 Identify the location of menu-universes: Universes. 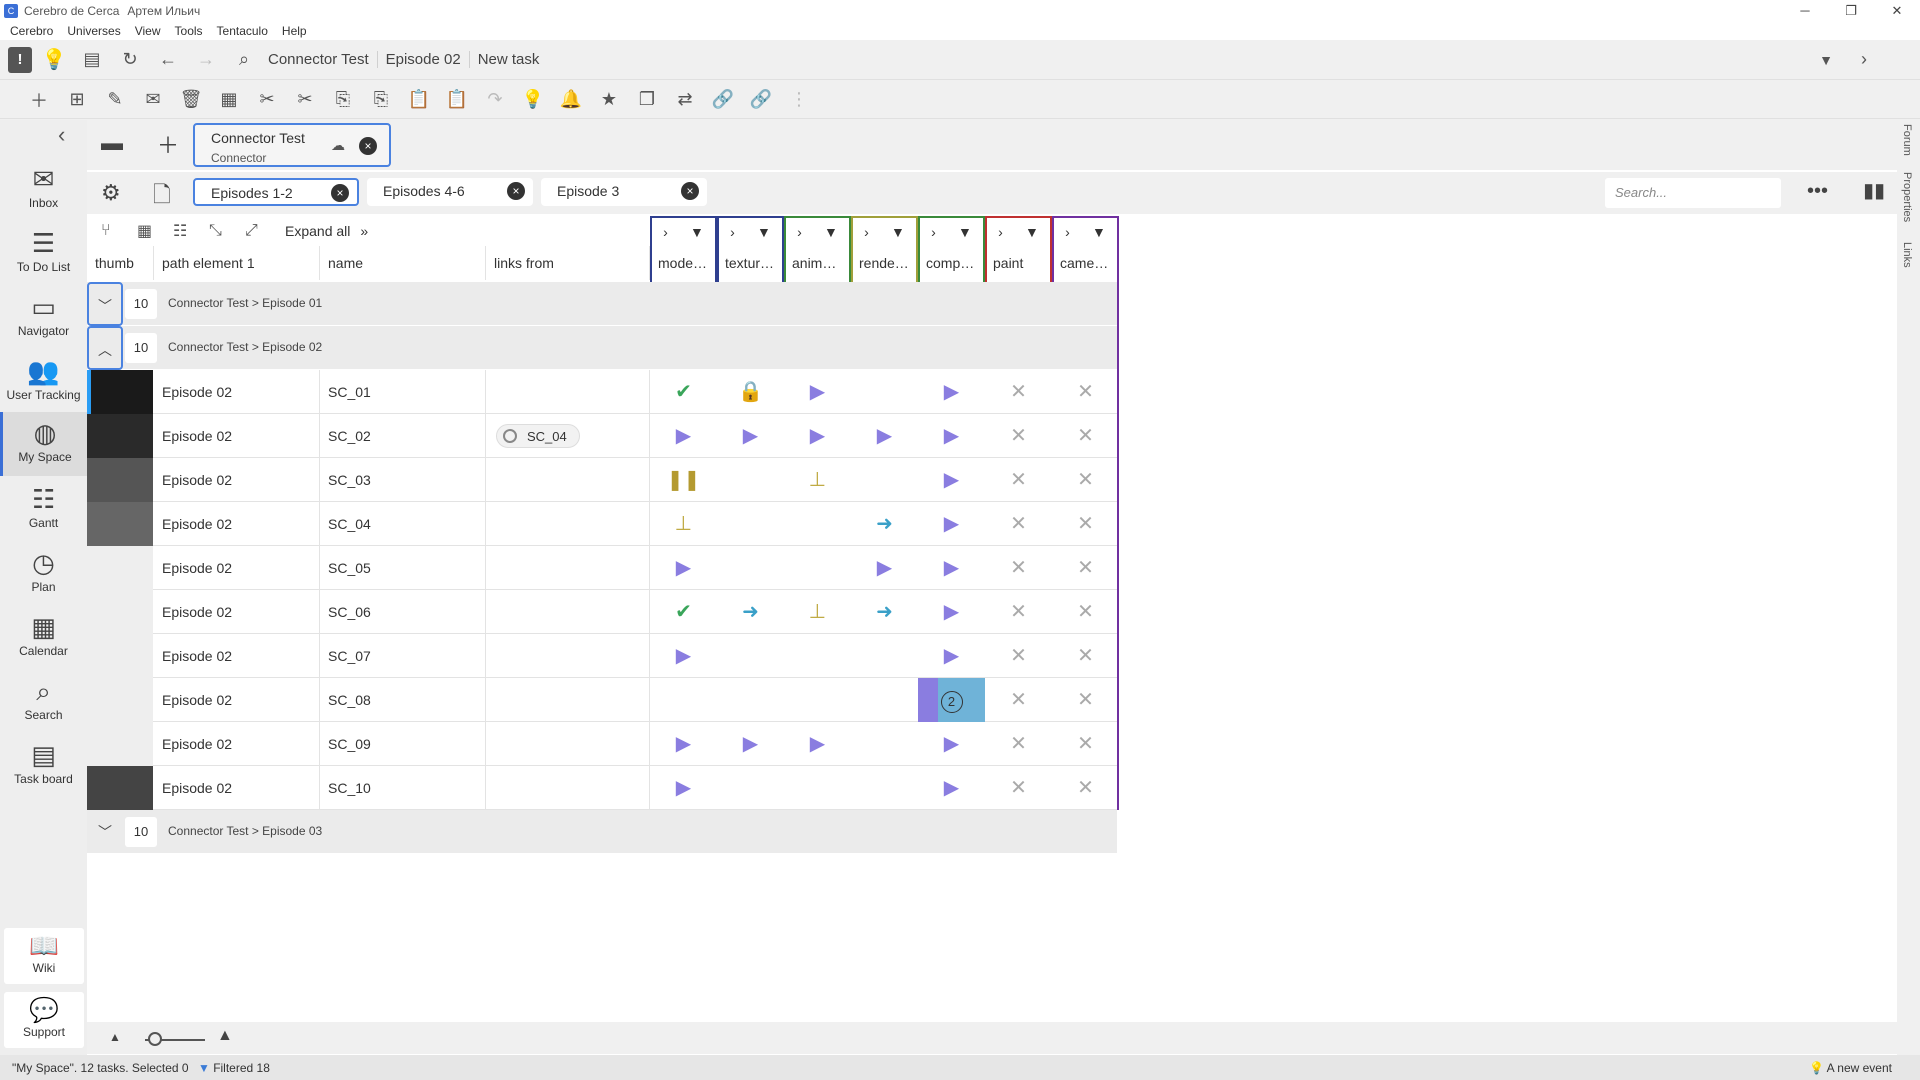
(93, 31).